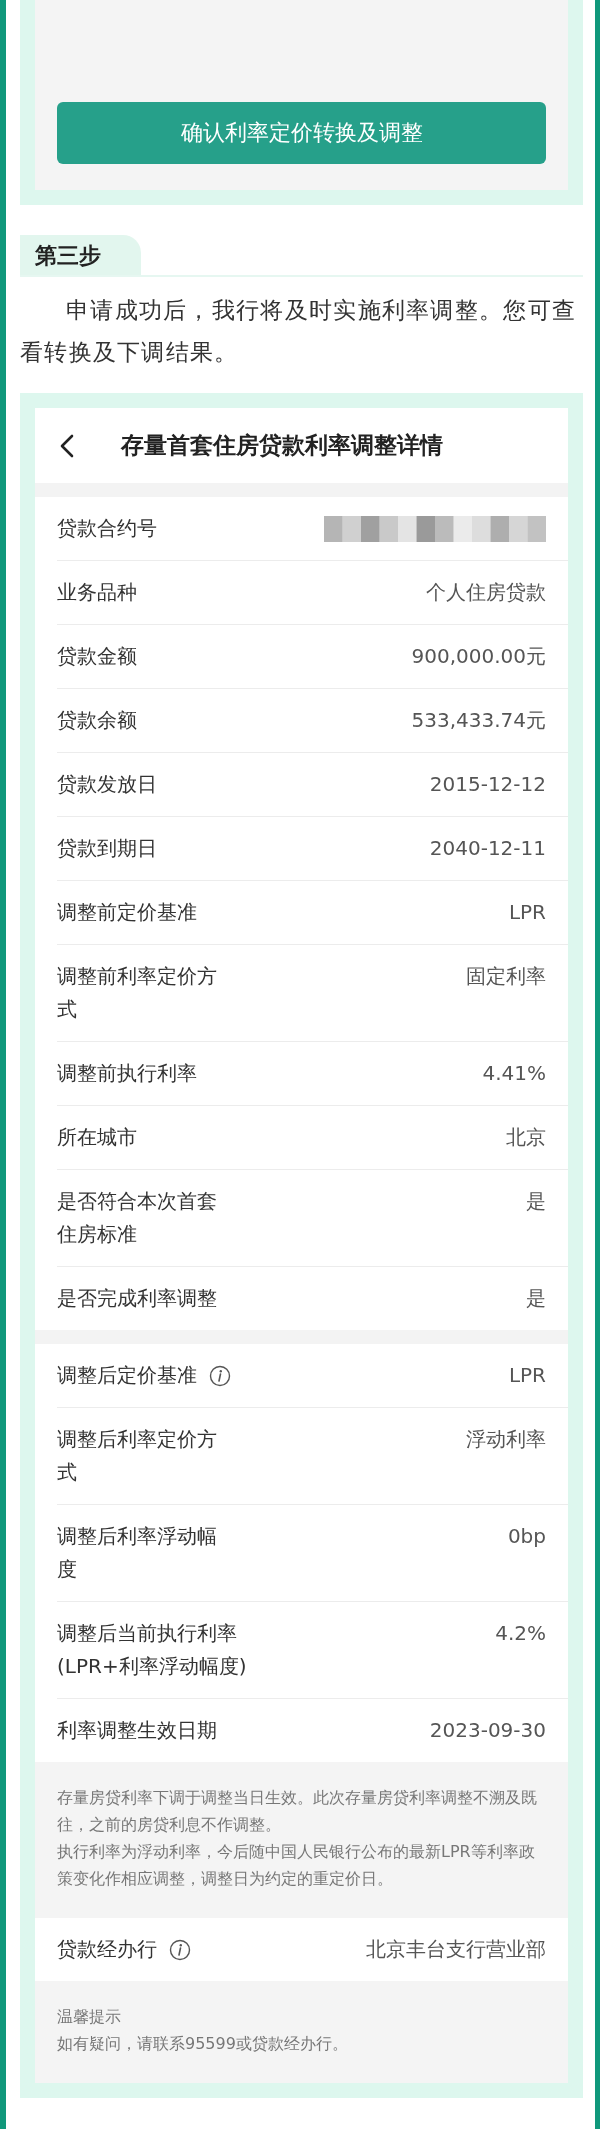 This screenshot has height=2129, width=600. What do you see at coordinates (486, 592) in the screenshot?
I see `field-value: 个人住房贷款` at bounding box center [486, 592].